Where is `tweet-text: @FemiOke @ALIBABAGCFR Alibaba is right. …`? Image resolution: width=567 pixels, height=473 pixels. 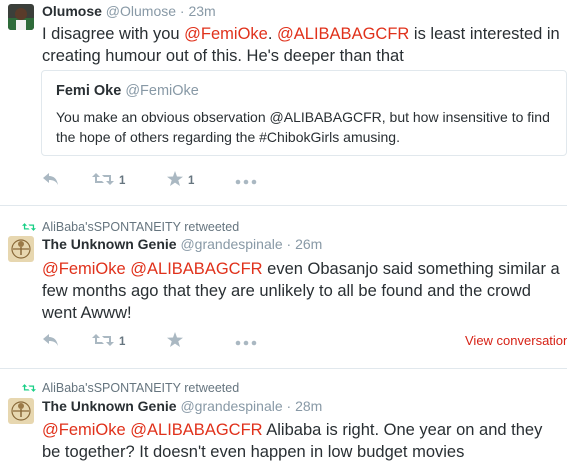
tweet-text: @FemiOke @ALIBABAGCFR Alibaba is right. … is located at coordinates (302, 441).